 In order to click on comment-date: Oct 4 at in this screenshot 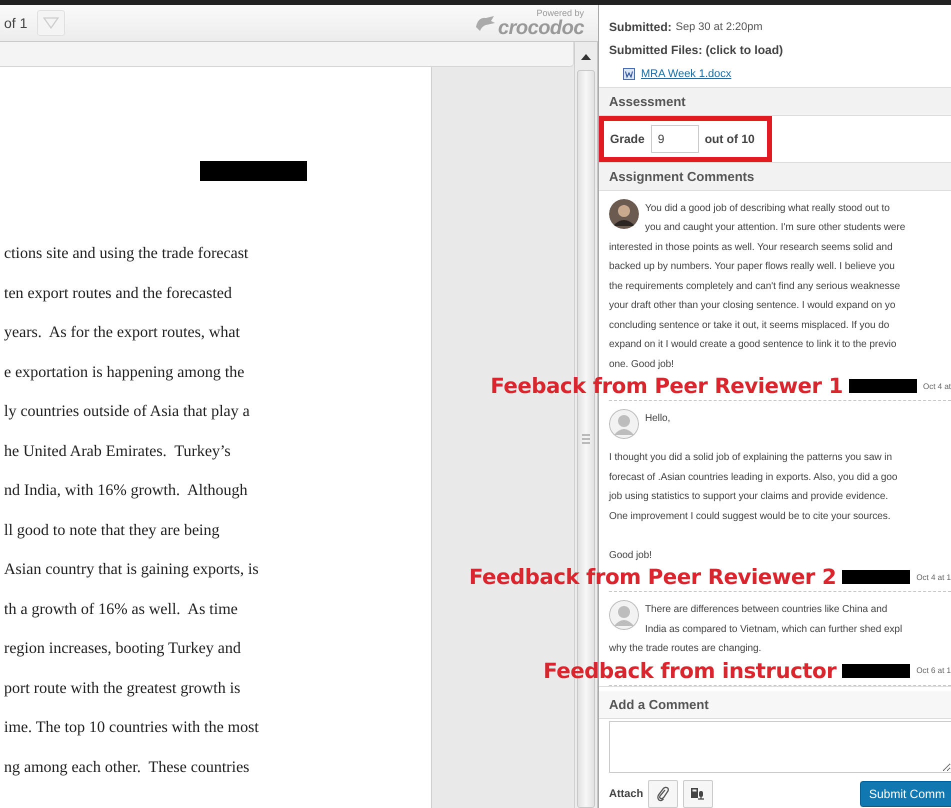, I will do `click(936, 386)`.